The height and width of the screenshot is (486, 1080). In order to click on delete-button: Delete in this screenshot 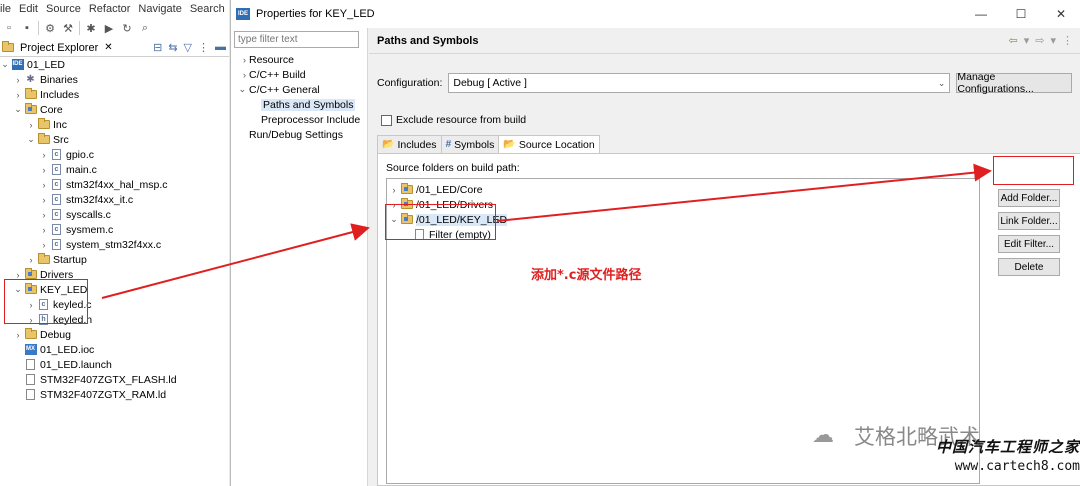, I will do `click(1029, 267)`.